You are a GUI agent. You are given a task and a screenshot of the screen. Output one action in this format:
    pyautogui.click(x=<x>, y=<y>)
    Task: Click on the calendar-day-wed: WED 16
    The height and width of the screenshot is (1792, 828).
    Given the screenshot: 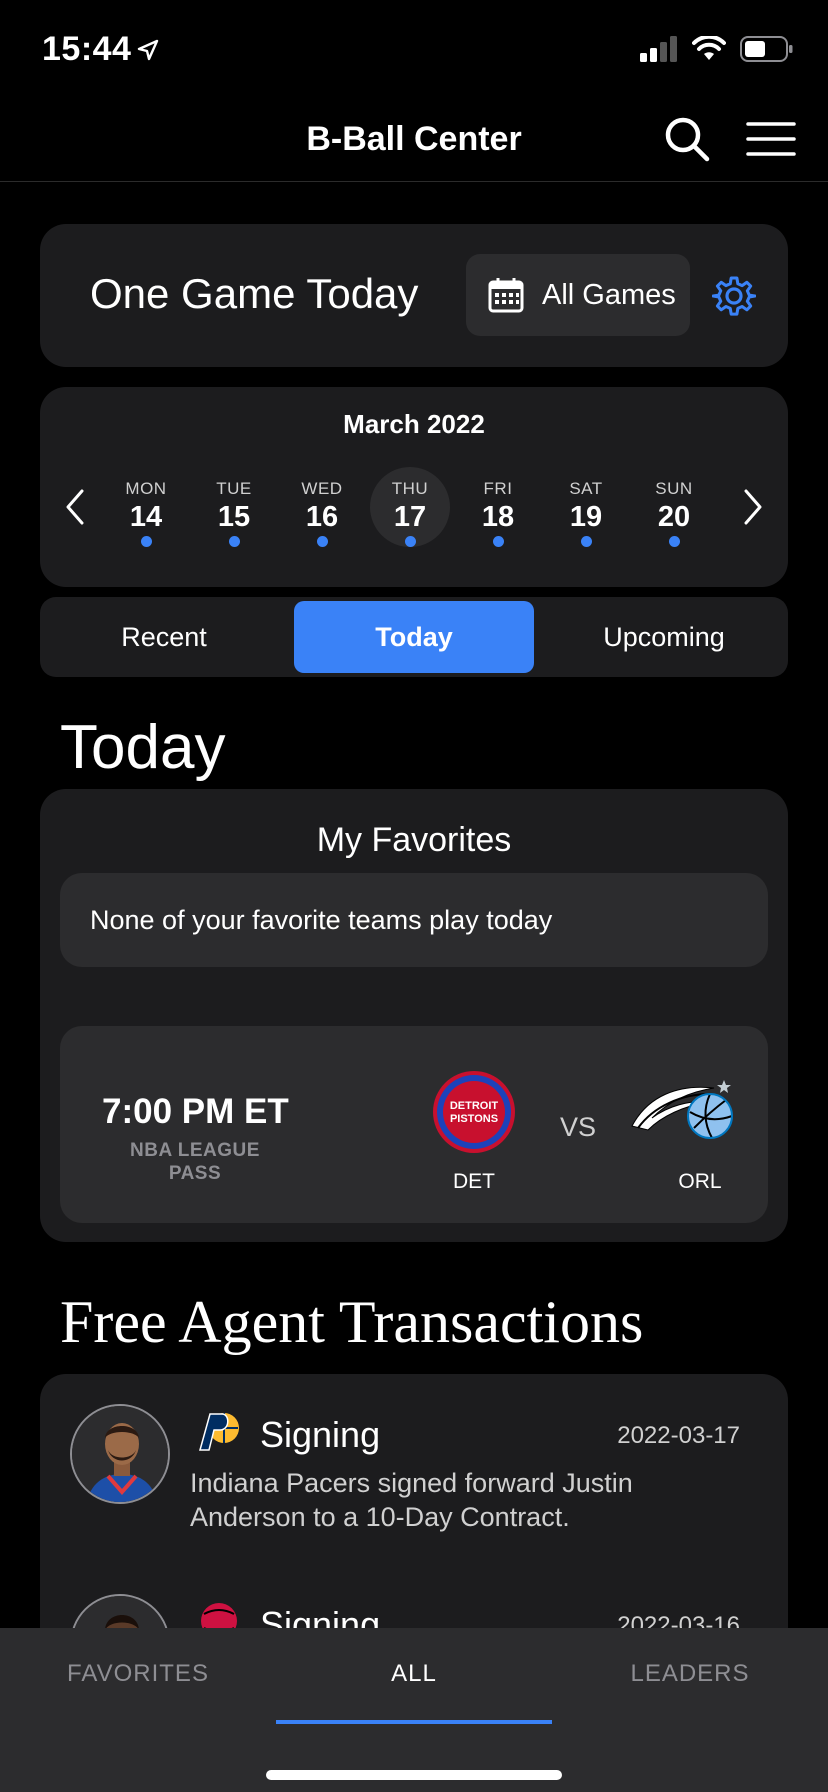 What is the action you would take?
    pyautogui.click(x=322, y=507)
    